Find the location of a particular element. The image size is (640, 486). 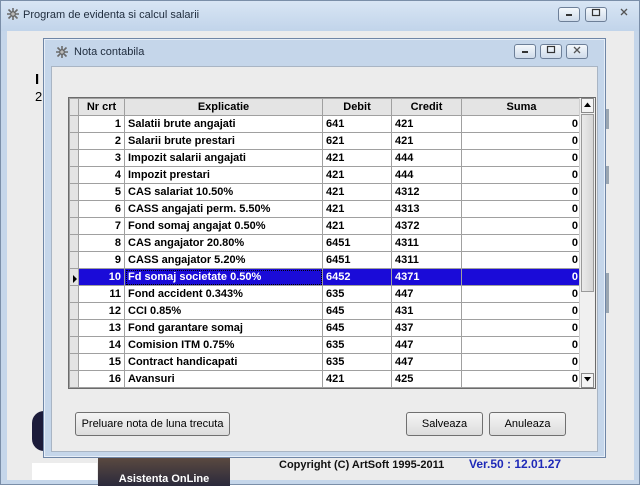

cell-nr: 4 is located at coordinates (101, 175).